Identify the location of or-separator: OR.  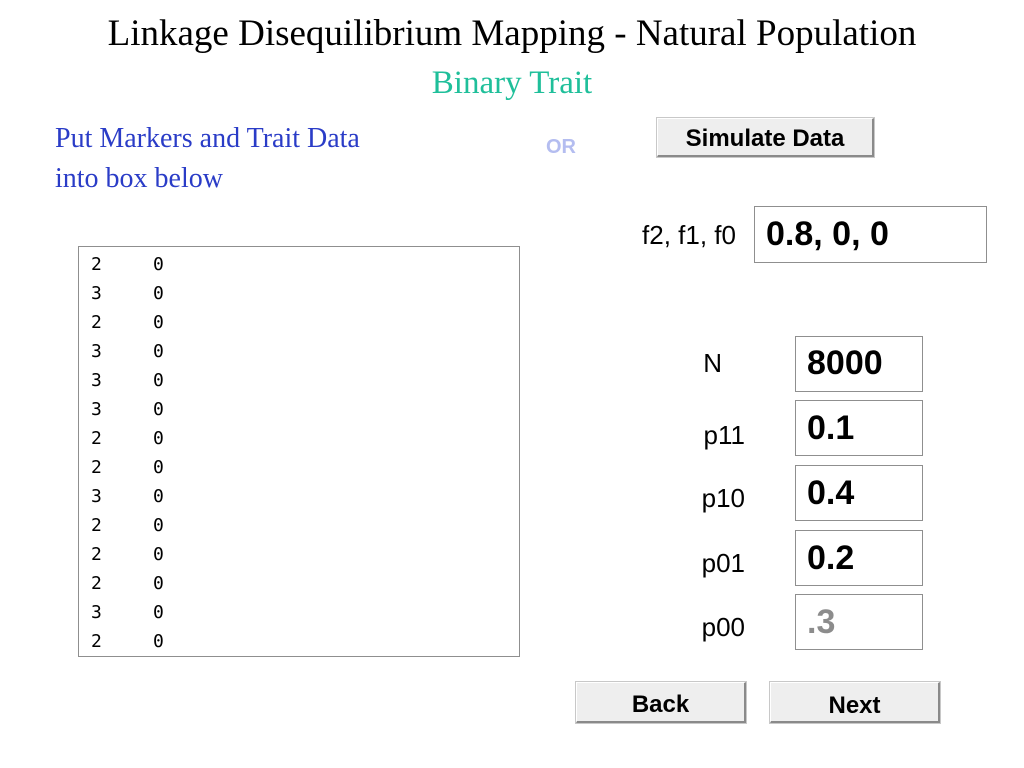
(561, 147).